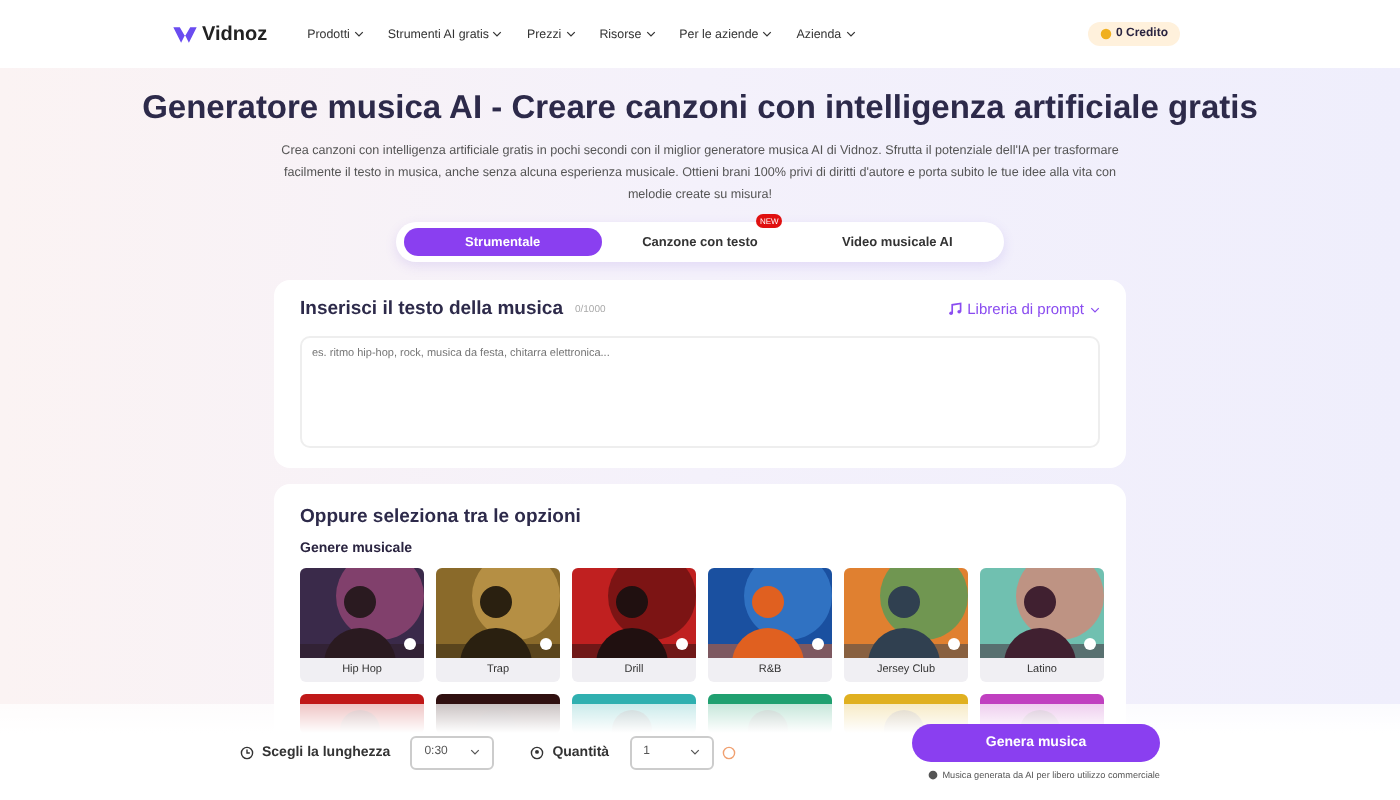  I want to click on logo-text: Vidnoz, so click(235, 34).